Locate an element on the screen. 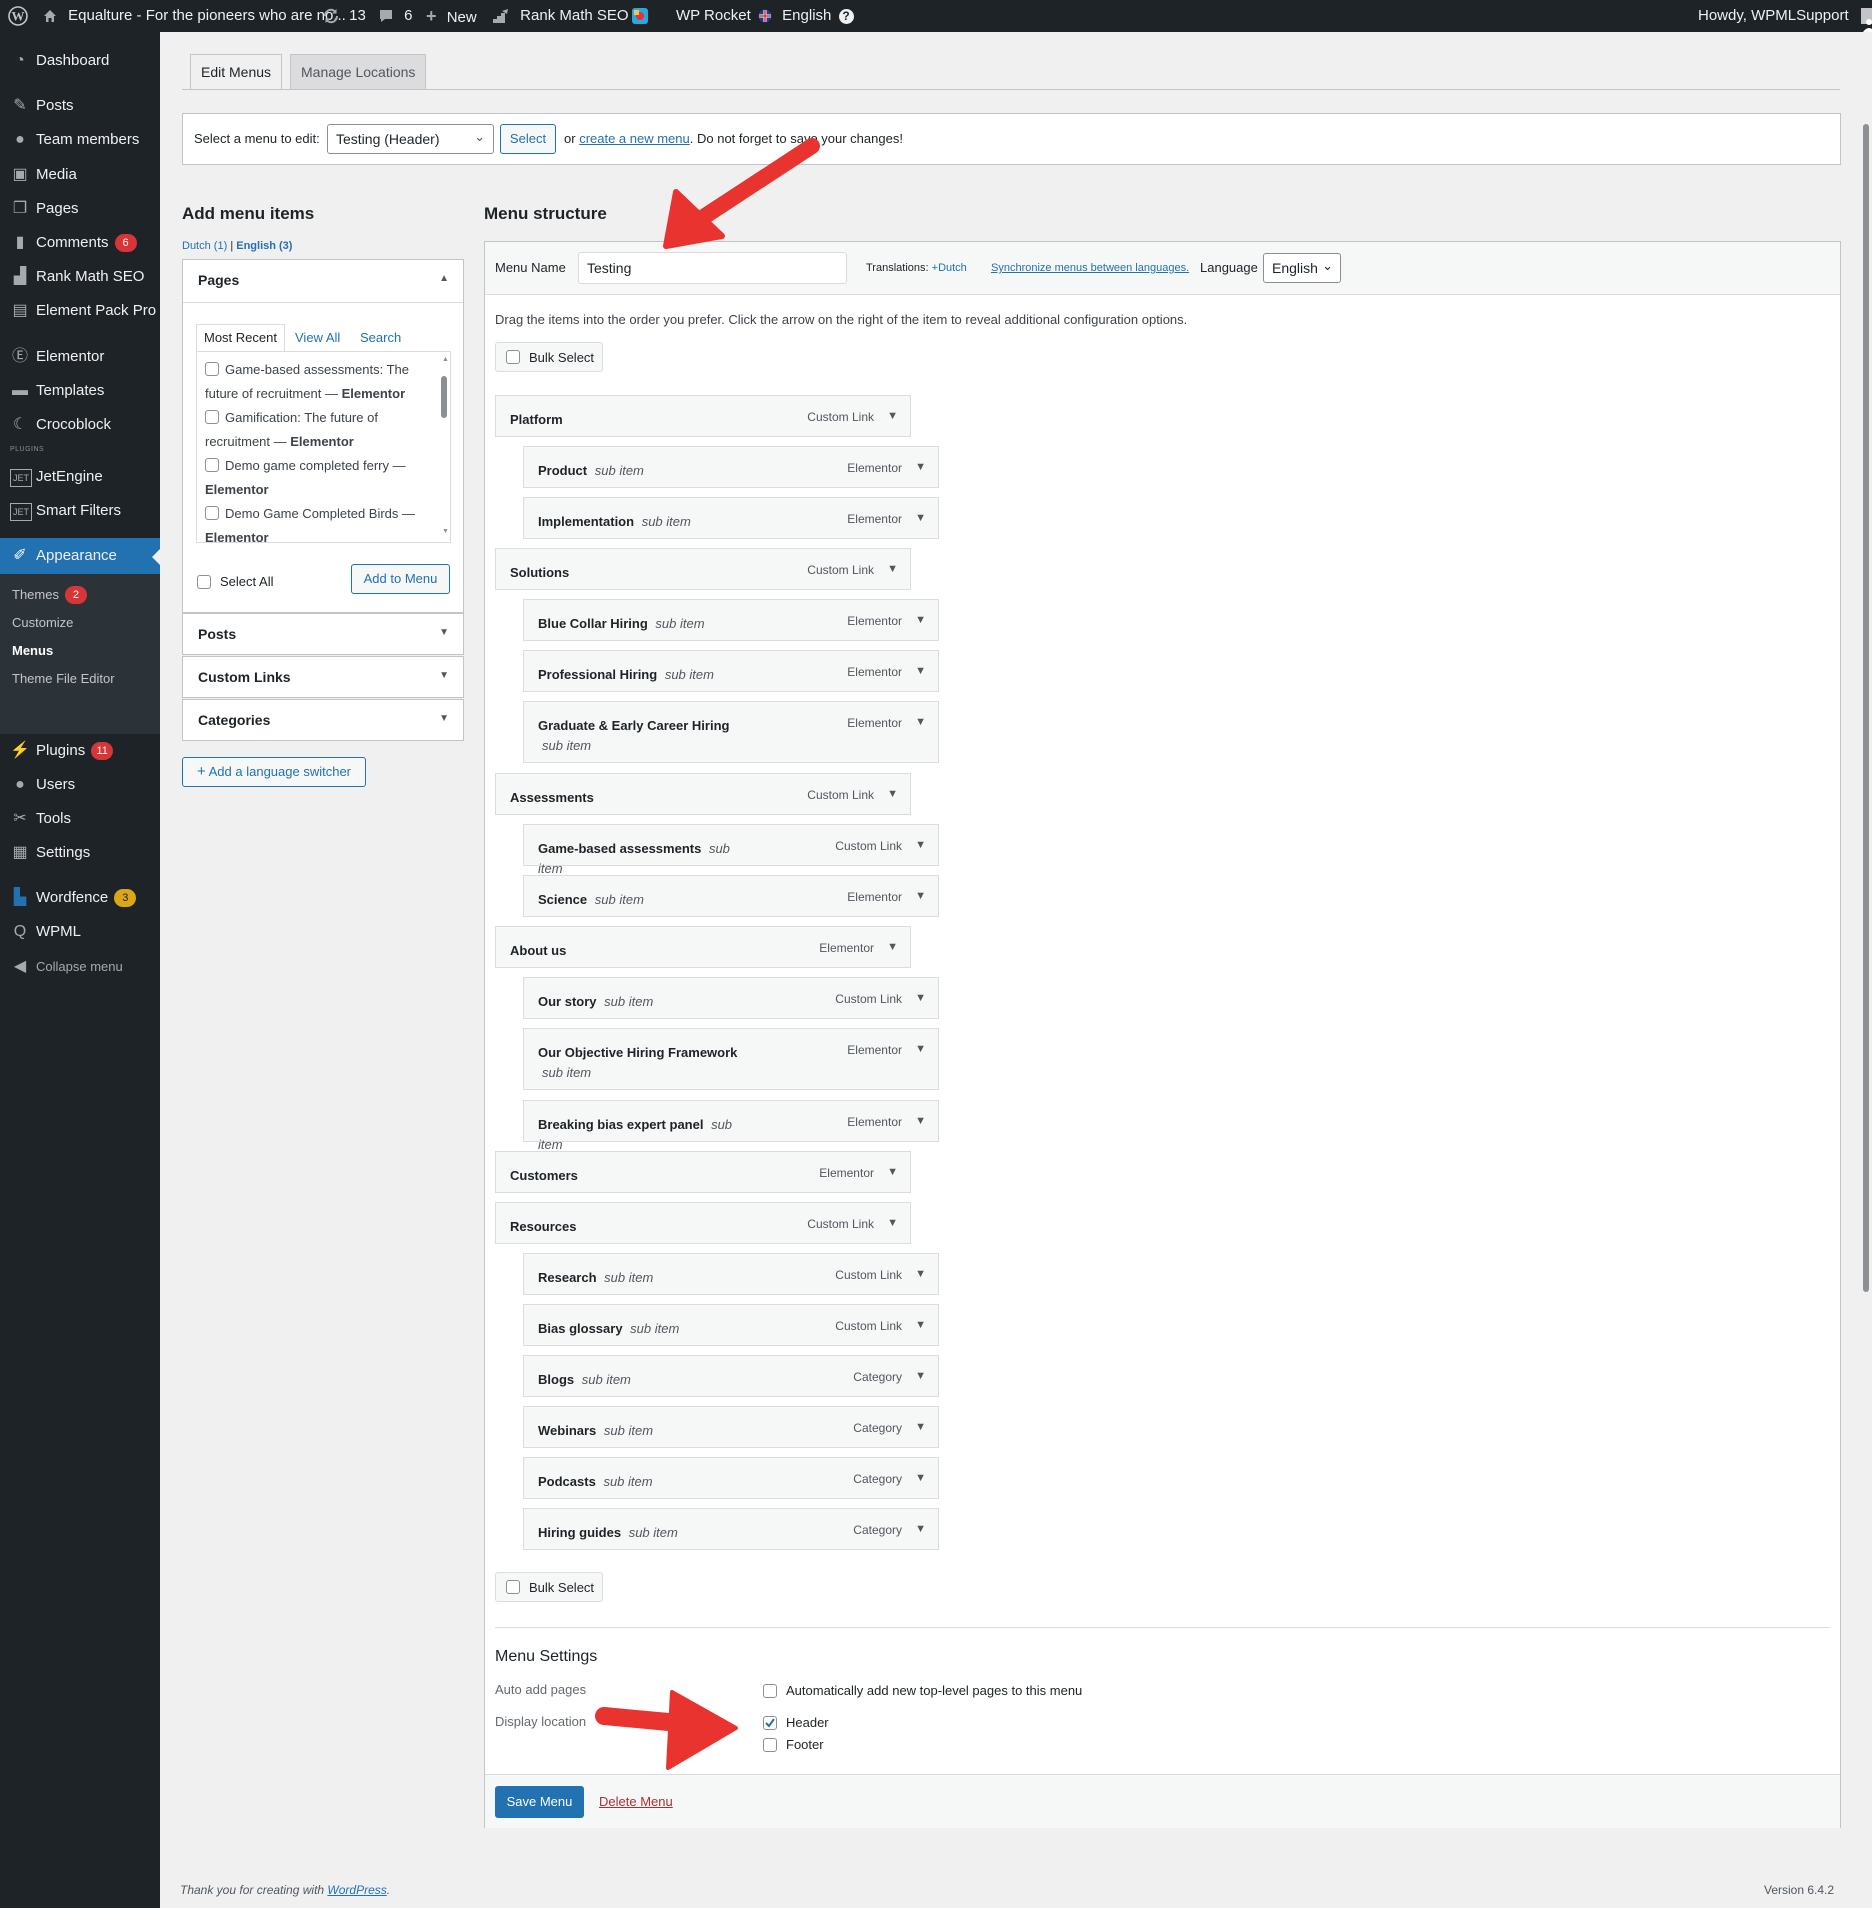 The width and height of the screenshot is (1872, 1908). scrollbar-thumb is located at coordinates (444, 397).